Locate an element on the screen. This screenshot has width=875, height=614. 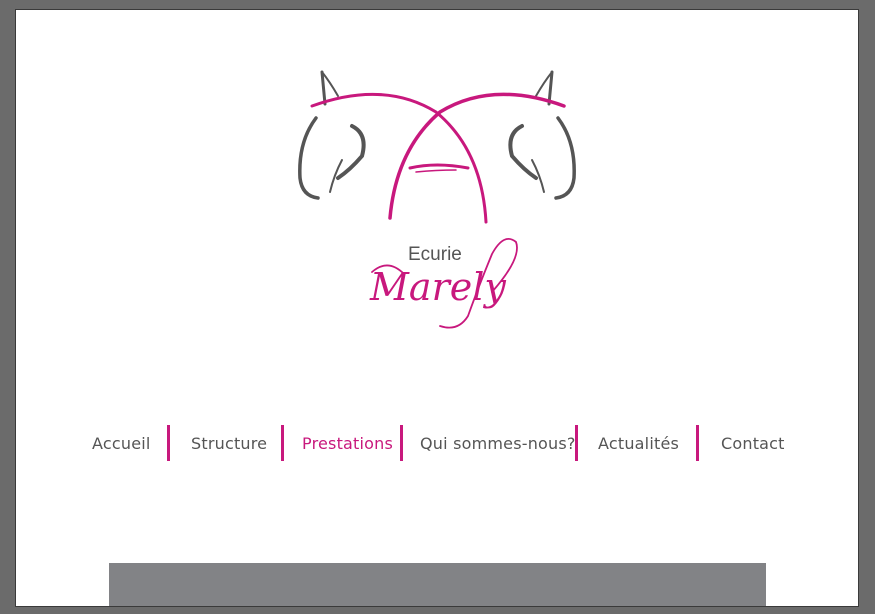
nav-item-accueil: Accueil is located at coordinates (121, 443).